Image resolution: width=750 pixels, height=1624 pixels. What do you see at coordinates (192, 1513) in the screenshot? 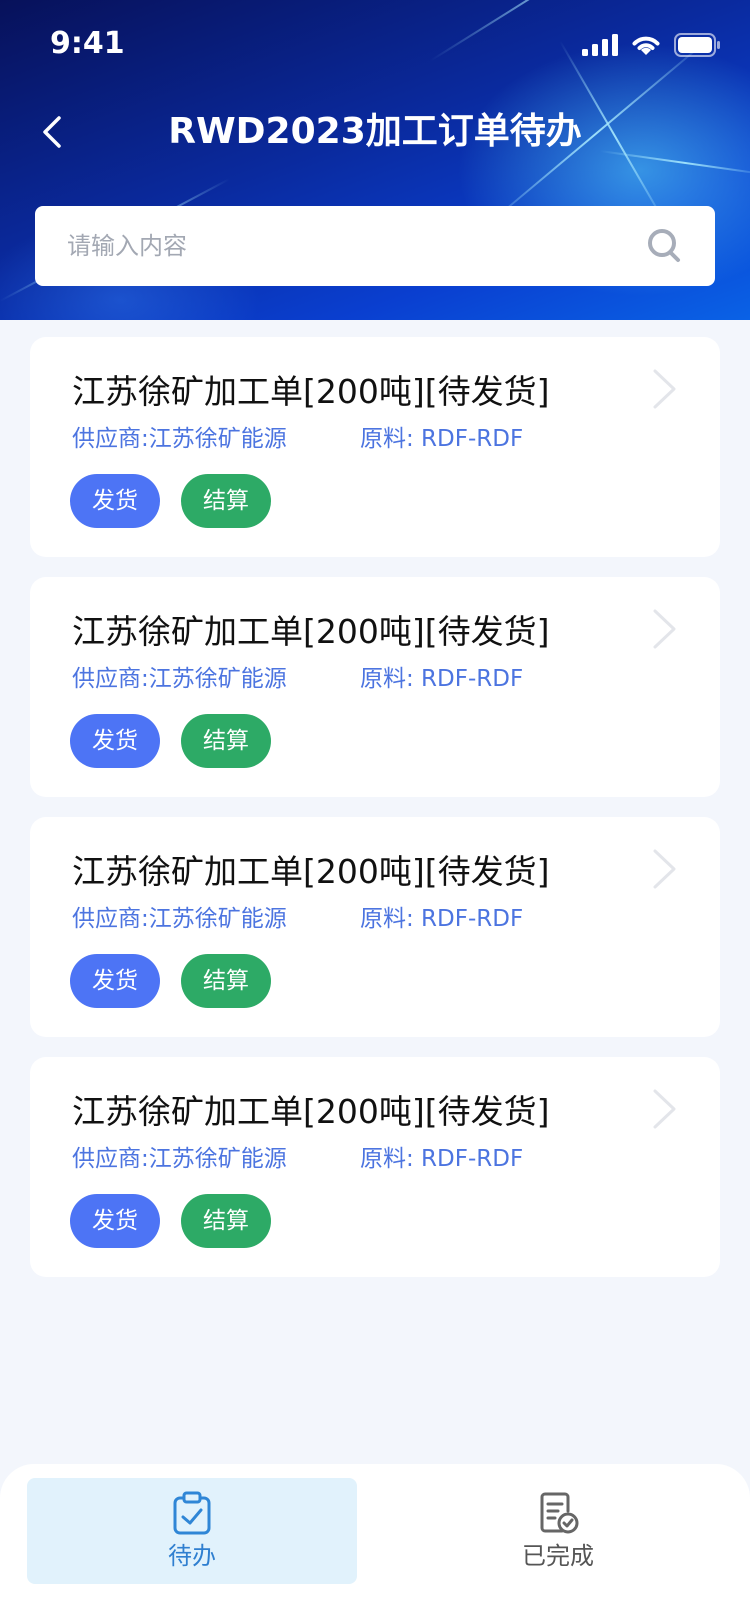
I see `clipboard-check-icon` at bounding box center [192, 1513].